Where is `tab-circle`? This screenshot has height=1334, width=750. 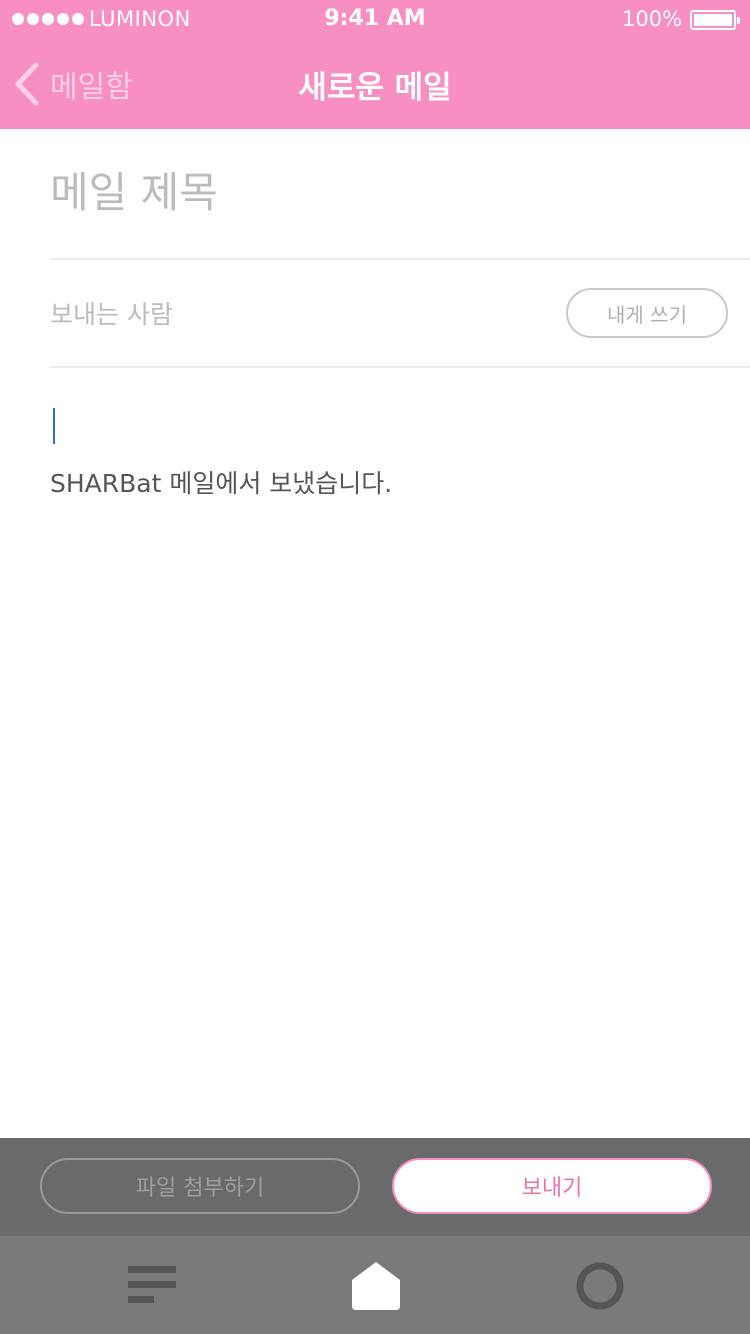 tab-circle is located at coordinates (600, 1286).